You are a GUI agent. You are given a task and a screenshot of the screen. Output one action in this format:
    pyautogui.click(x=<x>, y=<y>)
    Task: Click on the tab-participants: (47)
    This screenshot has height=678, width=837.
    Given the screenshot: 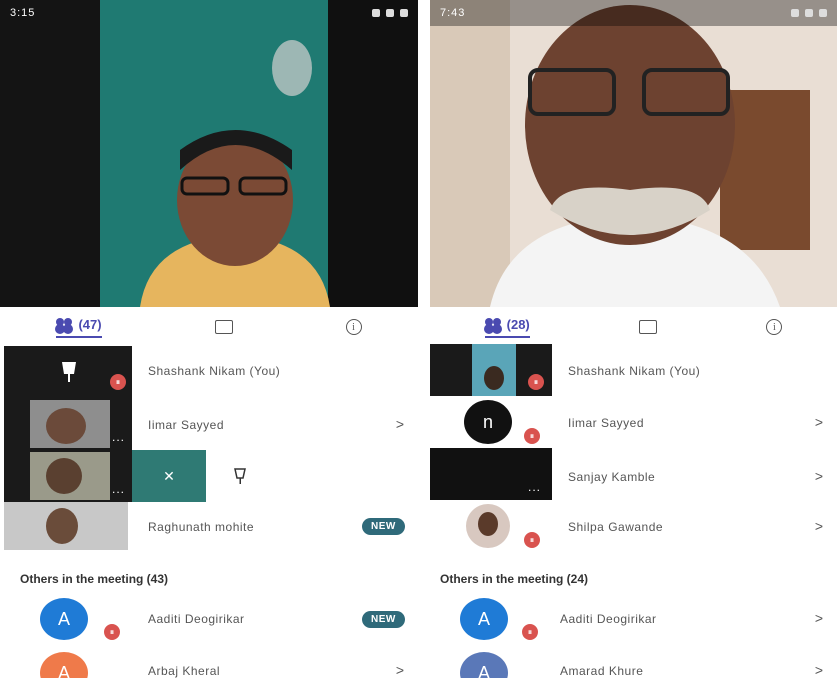 What is the action you would take?
    pyautogui.click(x=79, y=327)
    